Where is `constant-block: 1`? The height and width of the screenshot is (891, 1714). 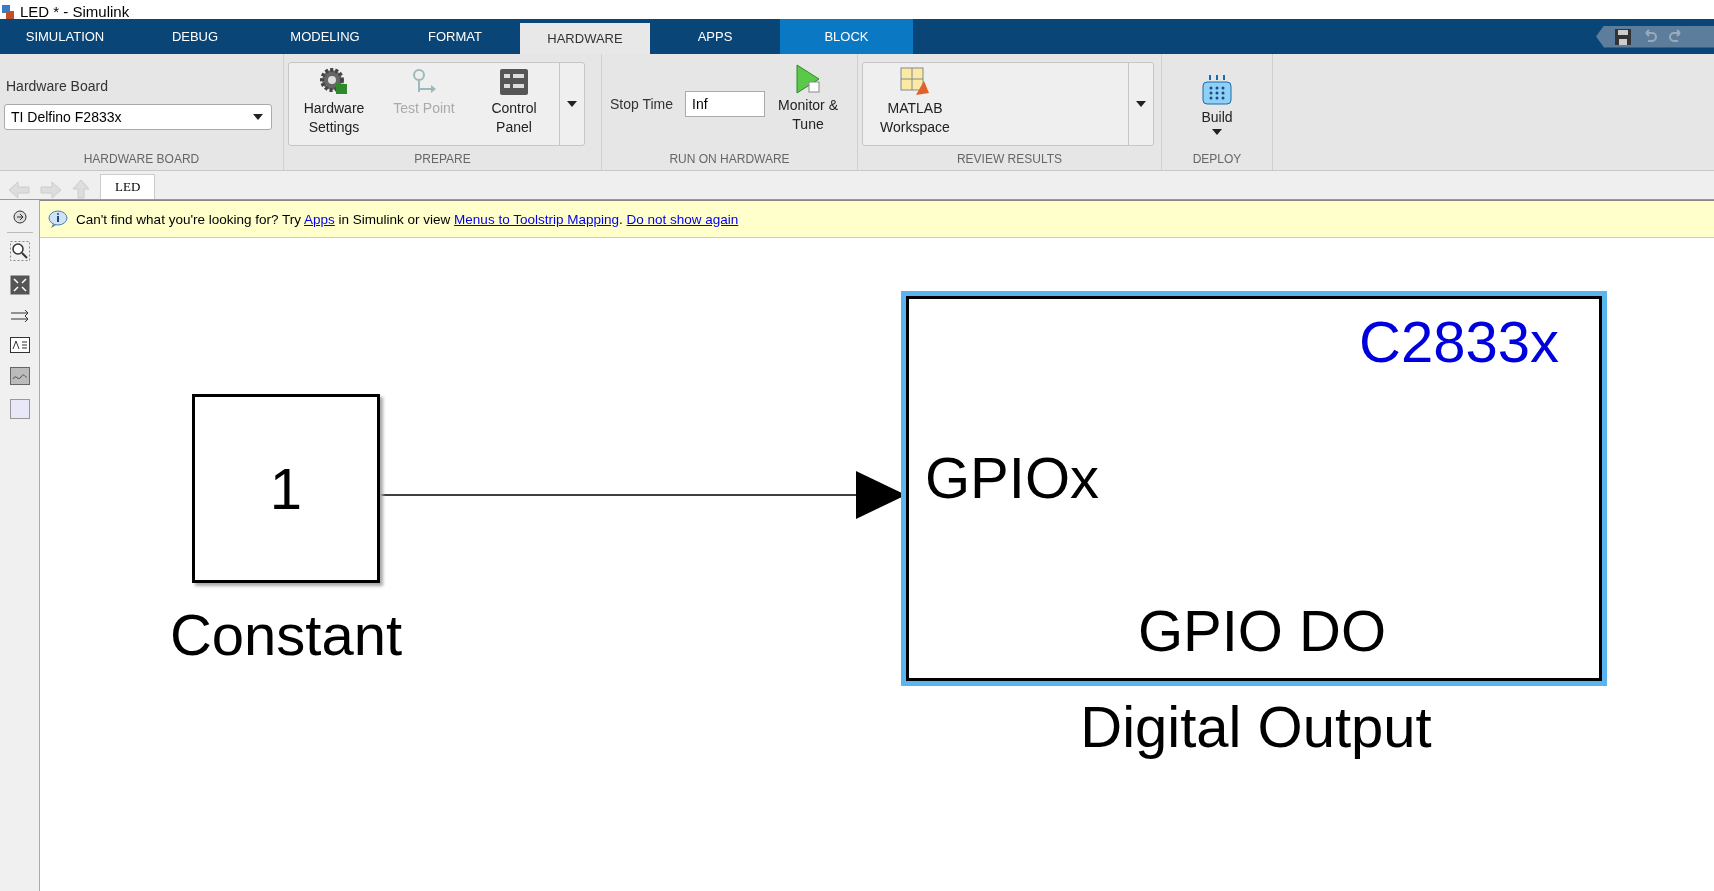
constant-block: 1 is located at coordinates (286, 488).